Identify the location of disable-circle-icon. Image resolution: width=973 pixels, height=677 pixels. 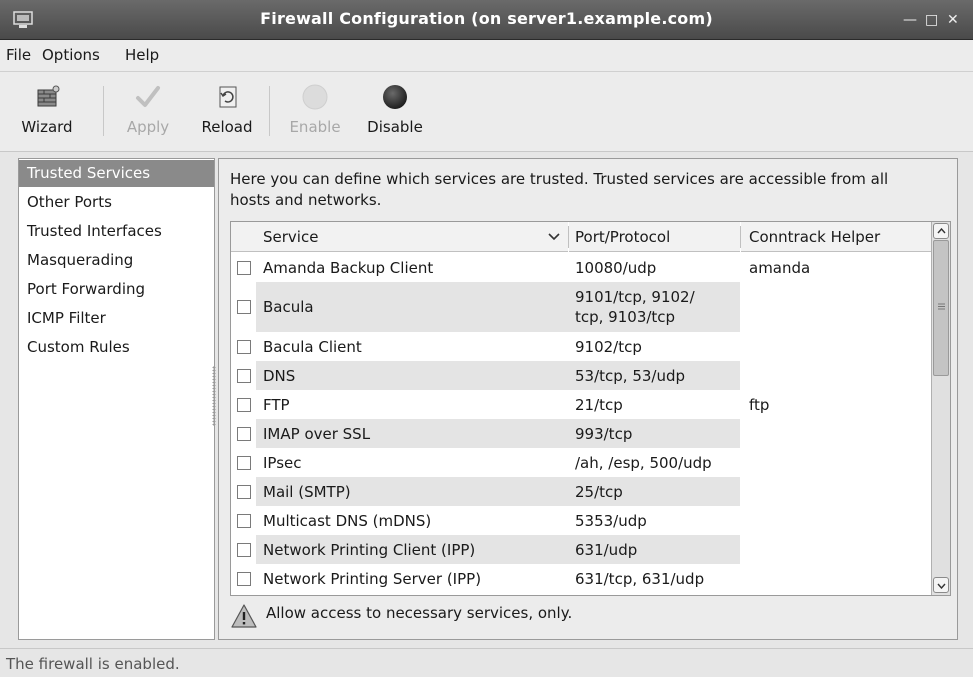
(395, 97).